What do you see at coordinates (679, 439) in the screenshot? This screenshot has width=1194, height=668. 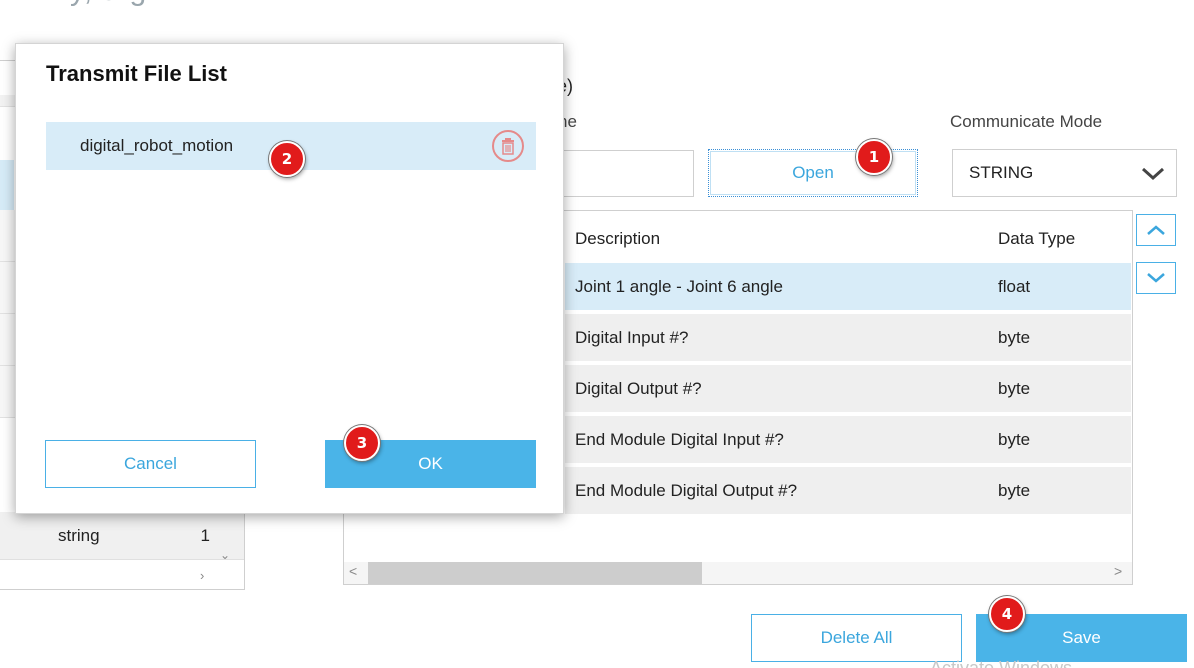 I see `row-description: End Module Digital Input #?` at bounding box center [679, 439].